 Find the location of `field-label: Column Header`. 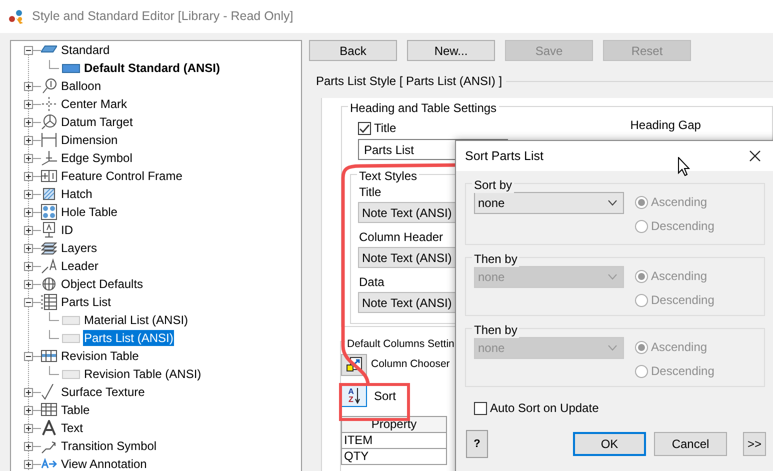

field-label: Column Header is located at coordinates (401, 237).